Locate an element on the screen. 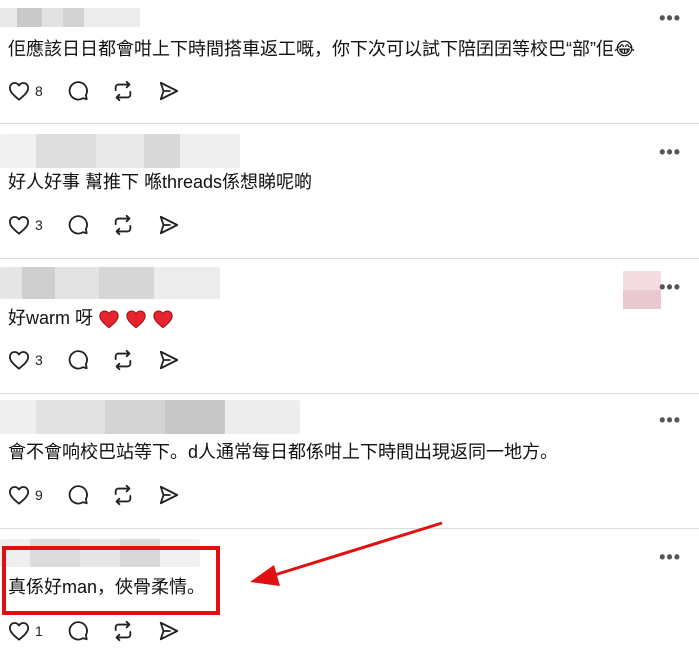  annotation-arrow is located at coordinates (346, 553).